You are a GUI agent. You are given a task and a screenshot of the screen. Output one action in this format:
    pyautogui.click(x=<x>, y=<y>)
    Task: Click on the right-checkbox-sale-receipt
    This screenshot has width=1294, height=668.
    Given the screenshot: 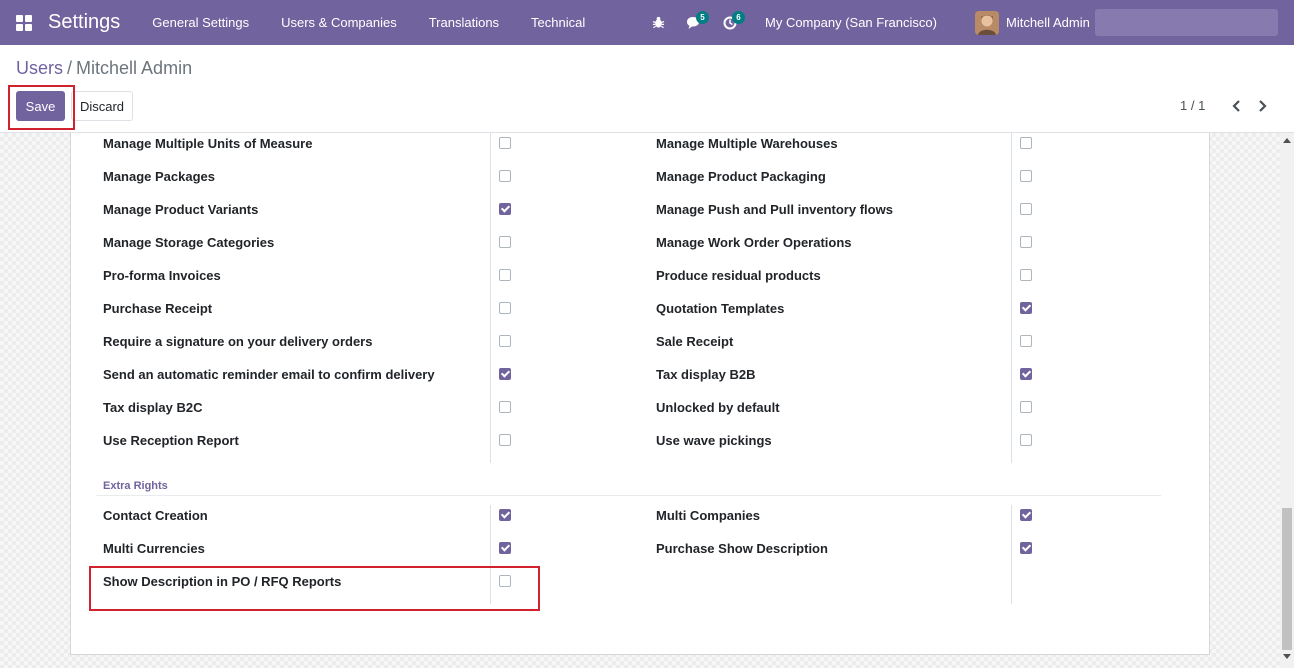 What is the action you would take?
    pyautogui.click(x=1026, y=341)
    